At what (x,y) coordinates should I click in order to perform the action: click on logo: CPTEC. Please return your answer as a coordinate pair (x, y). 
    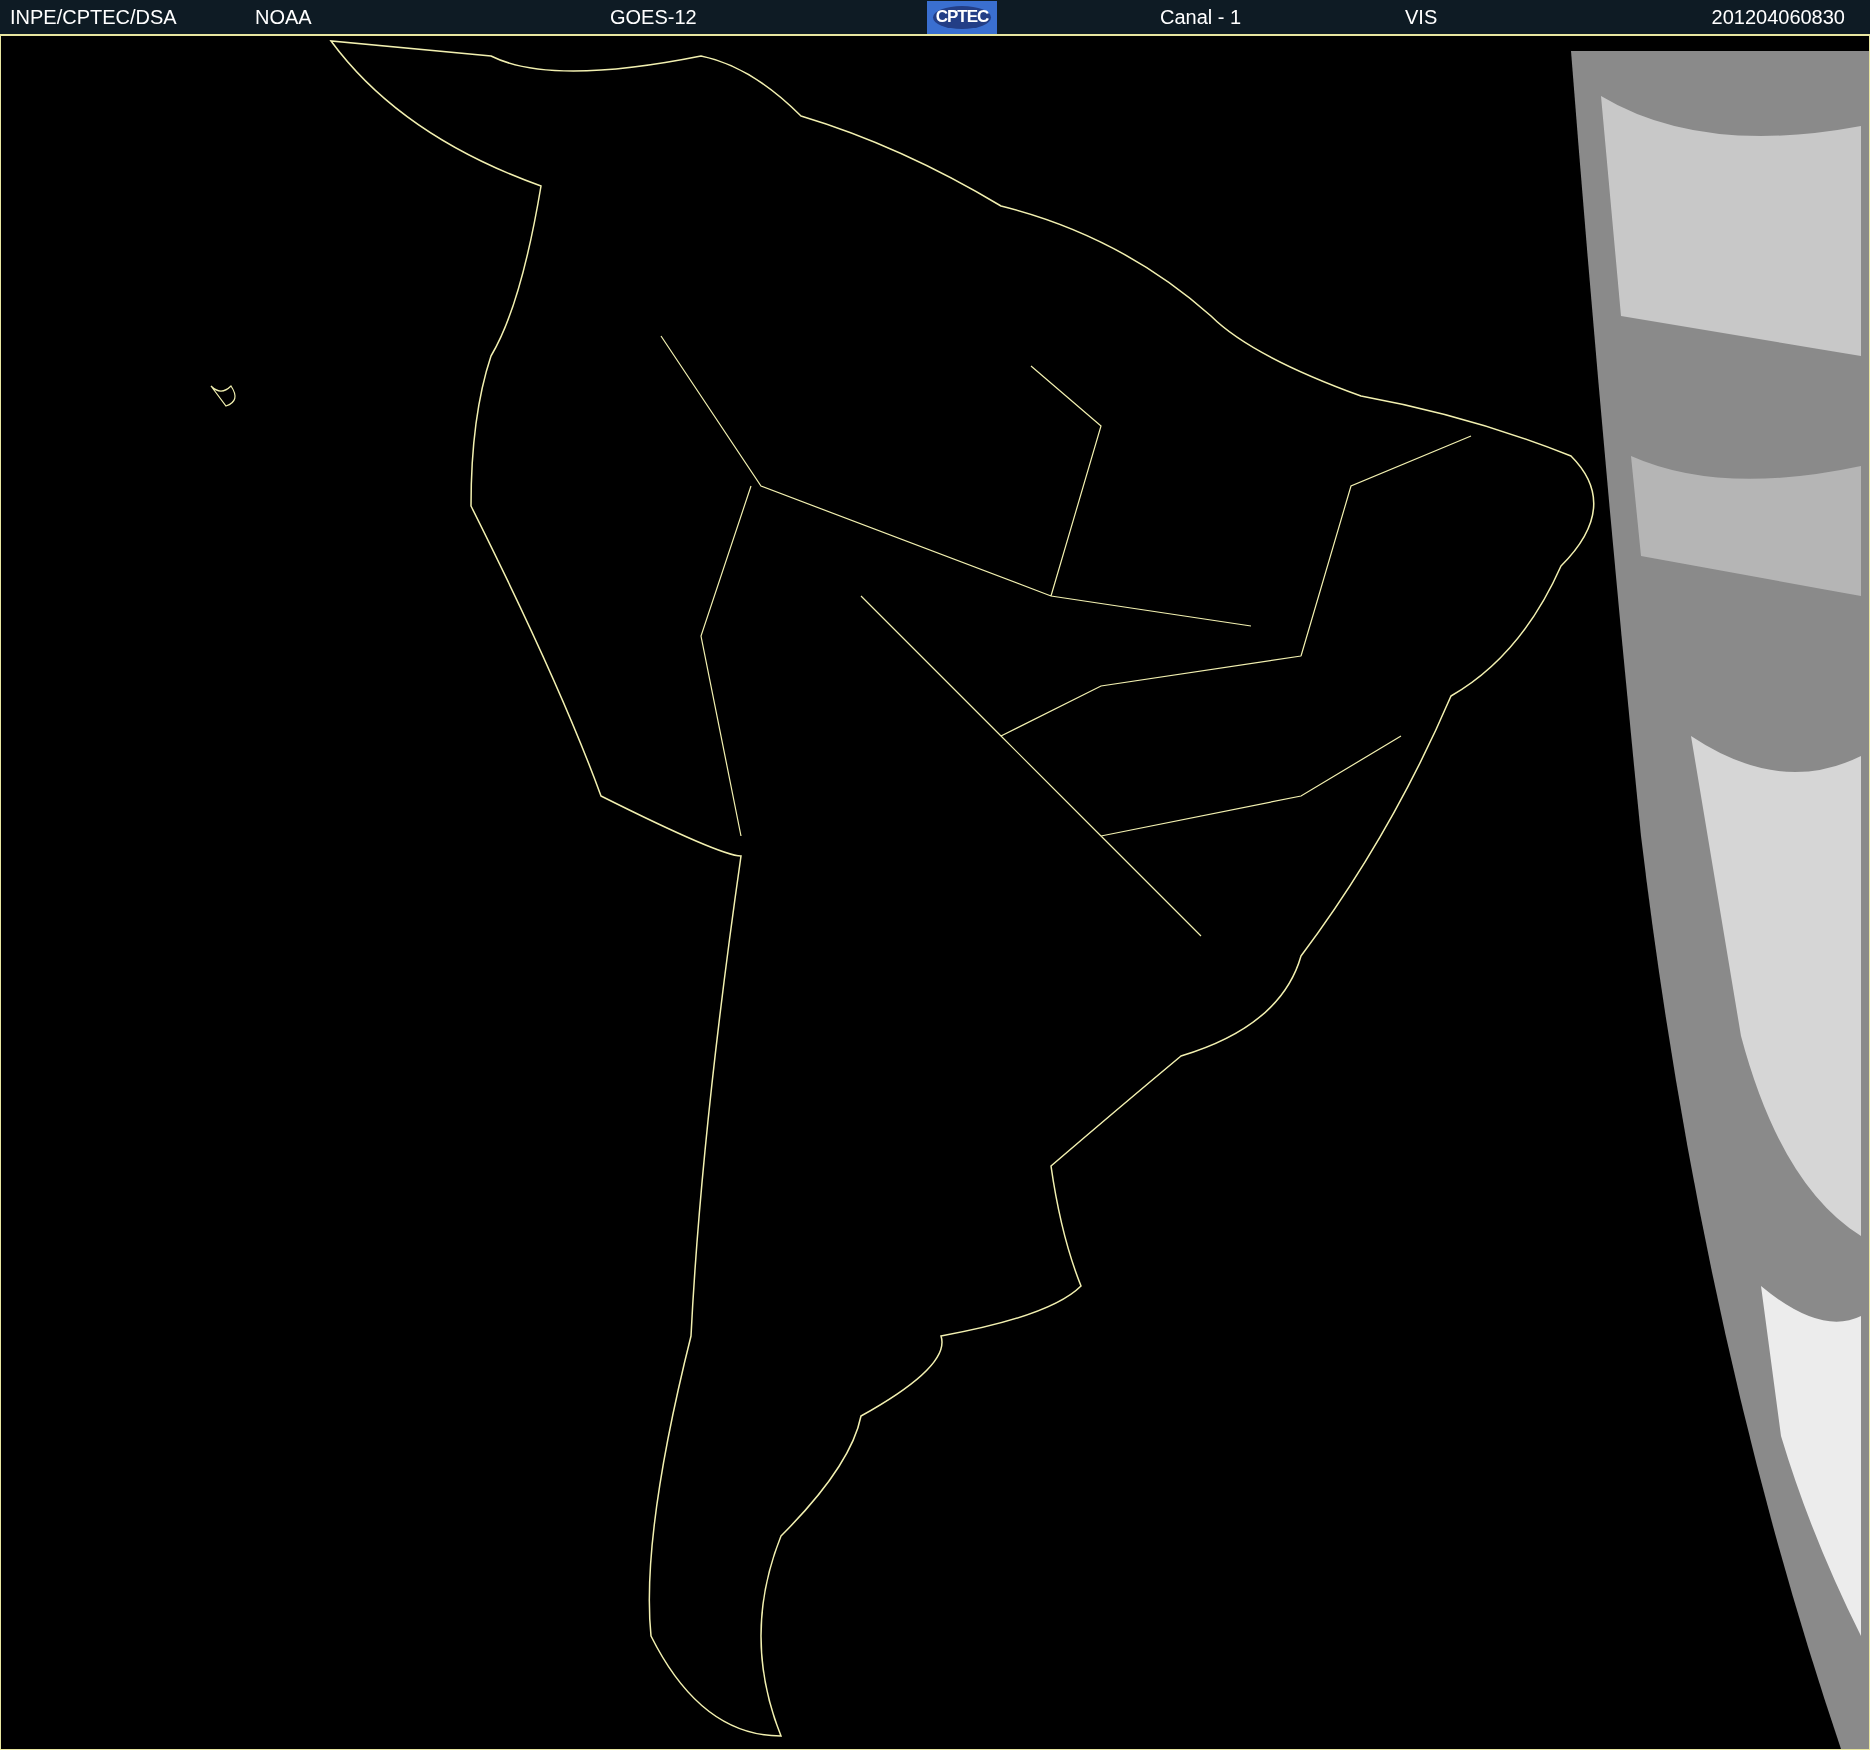
    Looking at the image, I should click on (962, 17).